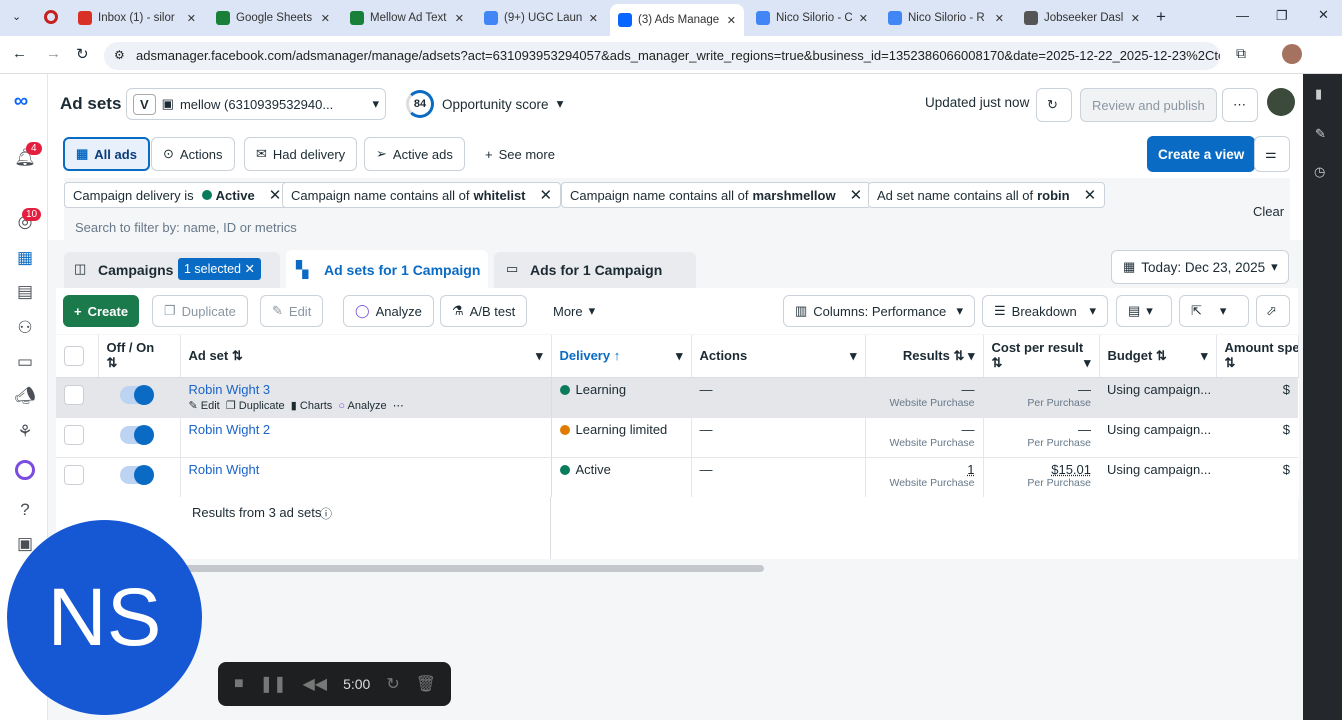  What do you see at coordinates (1144, 311) in the screenshot?
I see `reports-button: ▤ ▾` at bounding box center [1144, 311].